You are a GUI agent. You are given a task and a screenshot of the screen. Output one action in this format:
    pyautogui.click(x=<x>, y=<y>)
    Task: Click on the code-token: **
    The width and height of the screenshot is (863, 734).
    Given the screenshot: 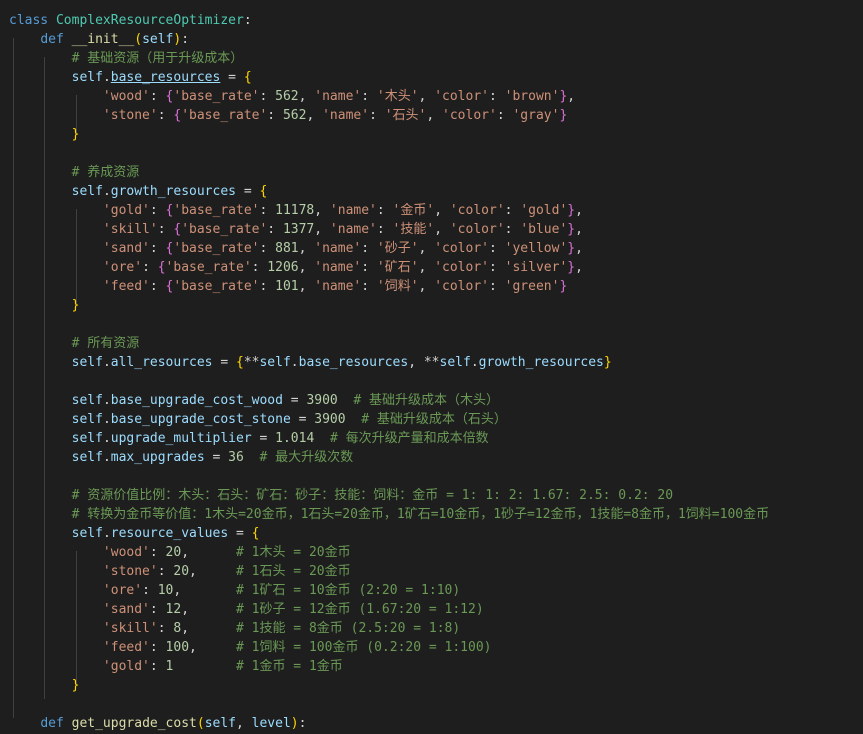 What is the action you would take?
    pyautogui.click(x=431, y=362)
    